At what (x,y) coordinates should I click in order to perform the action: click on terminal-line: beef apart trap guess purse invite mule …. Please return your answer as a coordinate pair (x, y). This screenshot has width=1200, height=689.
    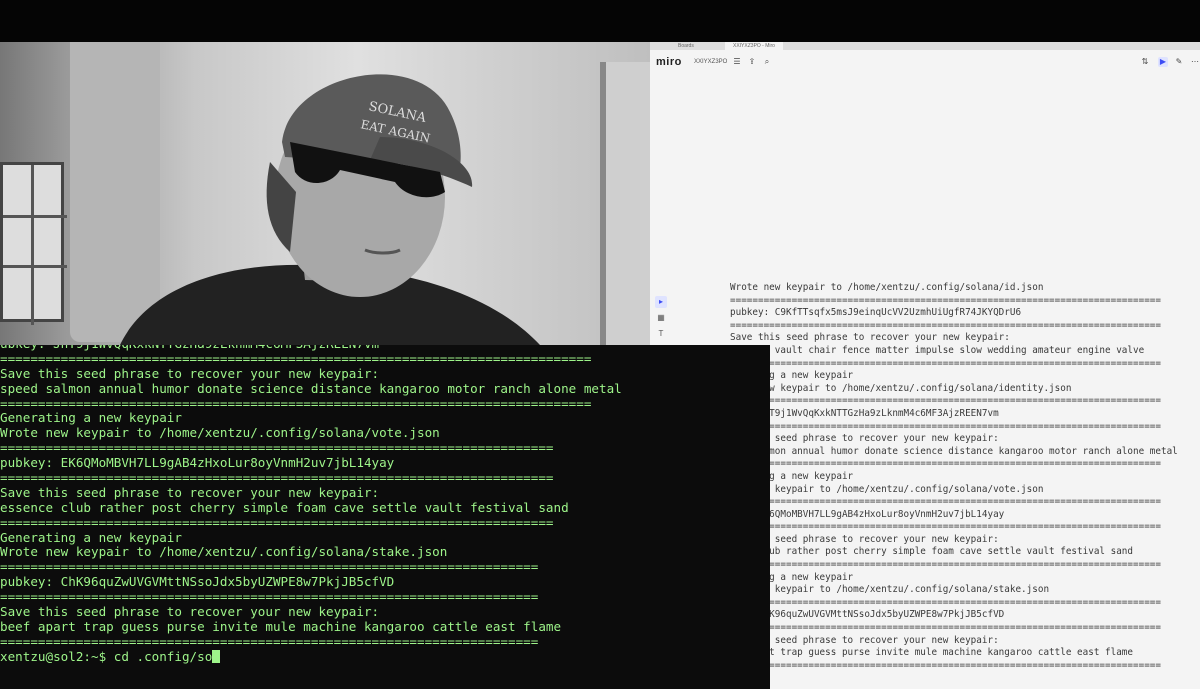
    Looking at the image, I should click on (281, 626).